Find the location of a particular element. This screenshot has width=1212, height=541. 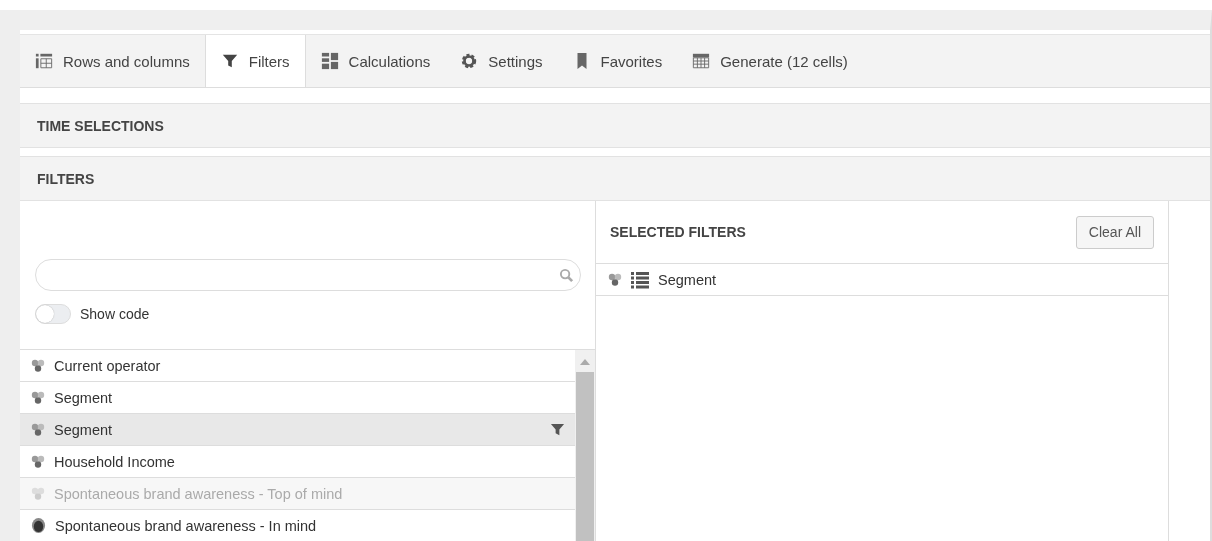

blob-icon is located at coordinates (38, 525).